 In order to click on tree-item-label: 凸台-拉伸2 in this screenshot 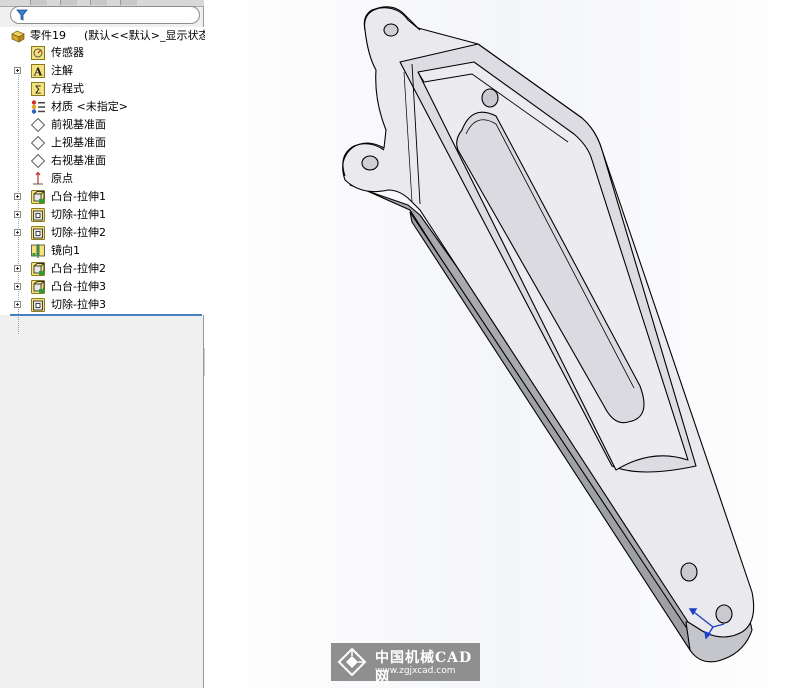, I will do `click(78, 268)`.